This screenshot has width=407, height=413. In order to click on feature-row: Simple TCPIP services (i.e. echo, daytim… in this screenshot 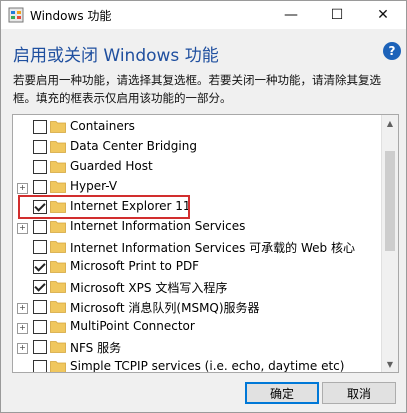, I will do `click(197, 365)`.